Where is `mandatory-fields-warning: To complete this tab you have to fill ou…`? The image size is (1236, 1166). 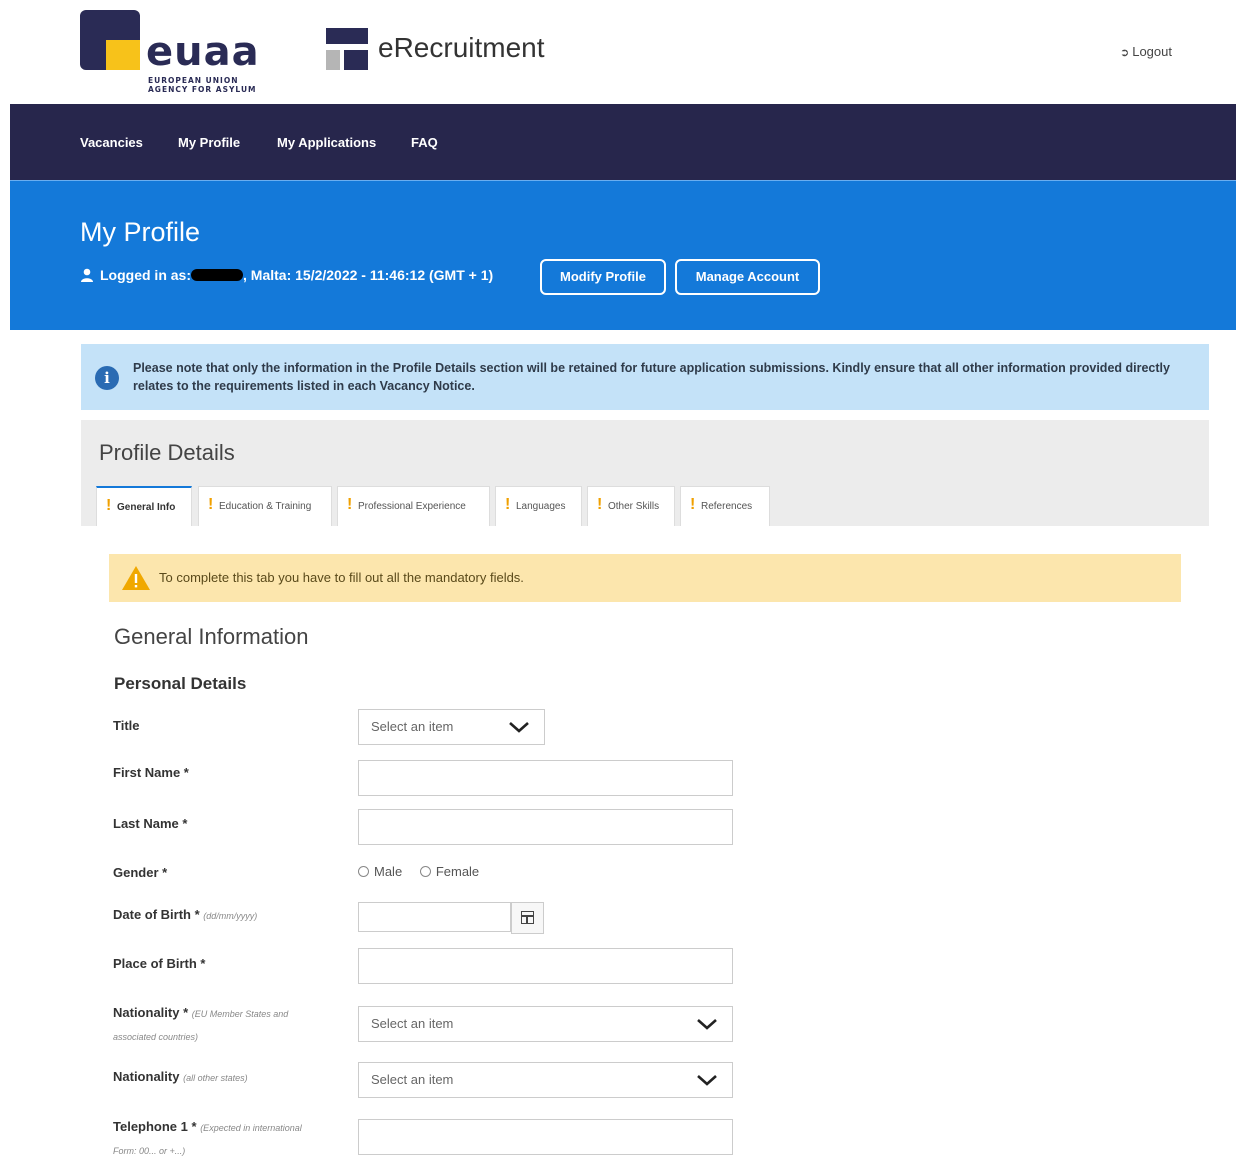
mandatory-fields-warning: To complete this tab you have to fill ou… is located at coordinates (645, 578).